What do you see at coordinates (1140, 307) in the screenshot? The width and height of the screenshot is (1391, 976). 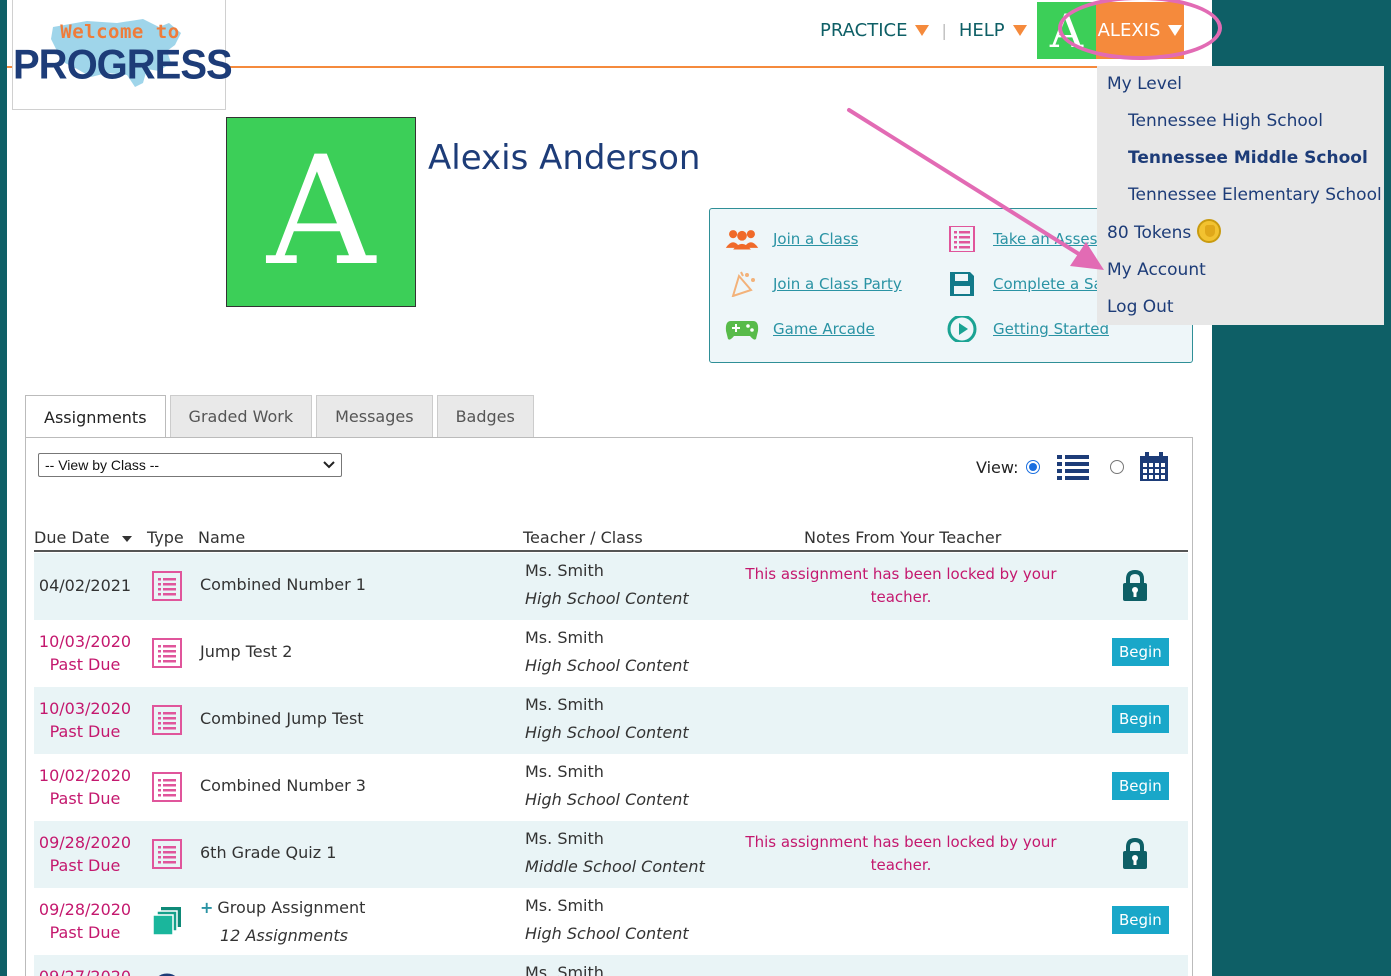 I see `menu-log-out: Log Out` at bounding box center [1140, 307].